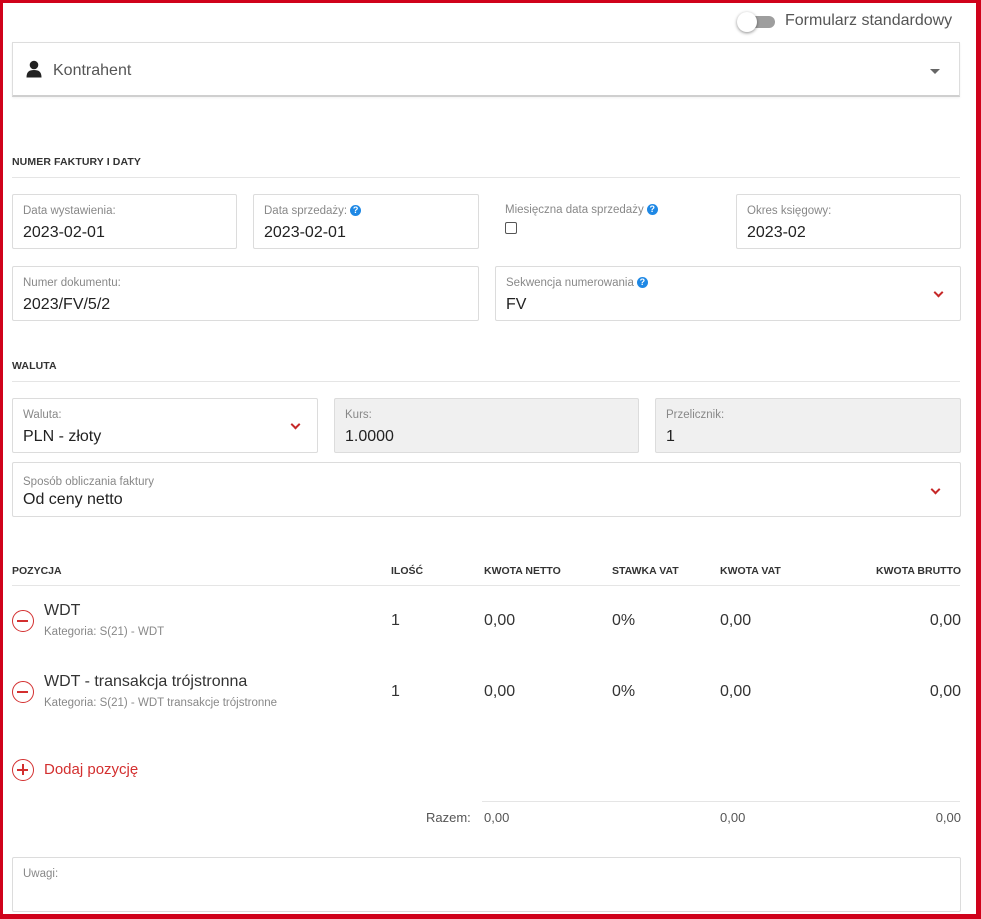 This screenshot has height=919, width=981. Describe the element at coordinates (62, 436) in the screenshot. I see `currency-value: PLN - złoty` at that location.